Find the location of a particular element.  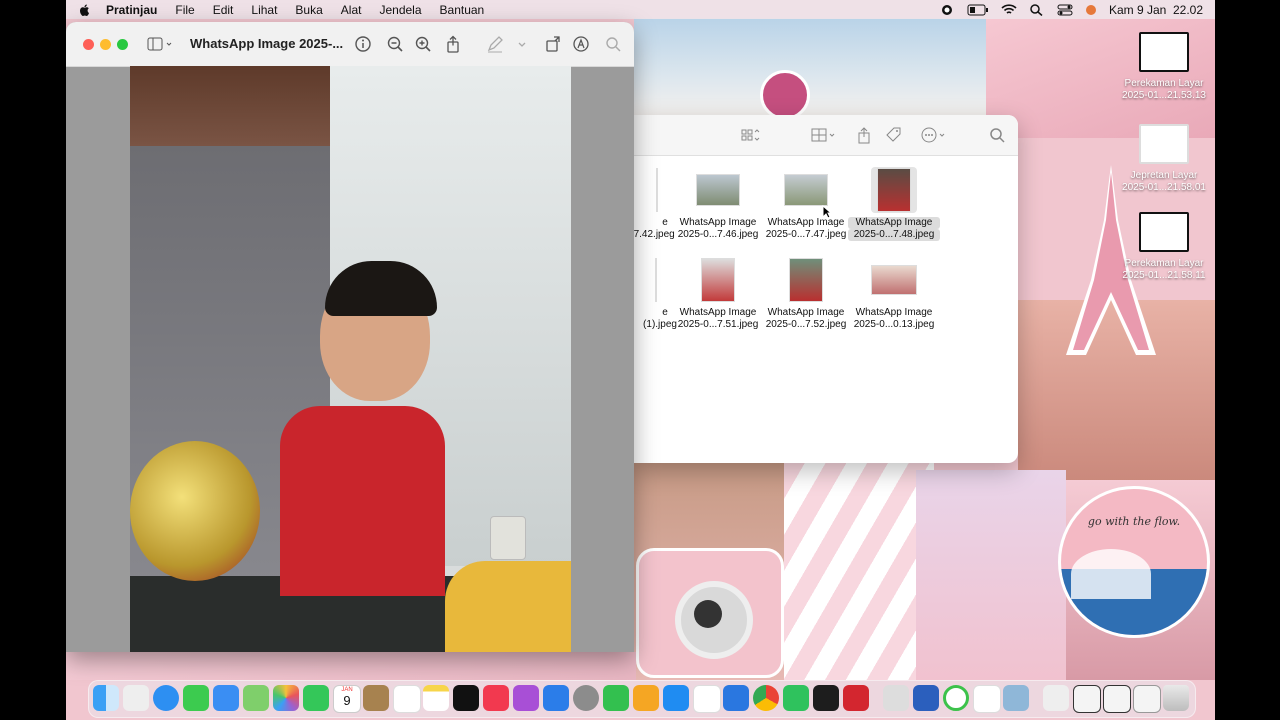

whatsapp-app-icon is located at coordinates (796, 698).